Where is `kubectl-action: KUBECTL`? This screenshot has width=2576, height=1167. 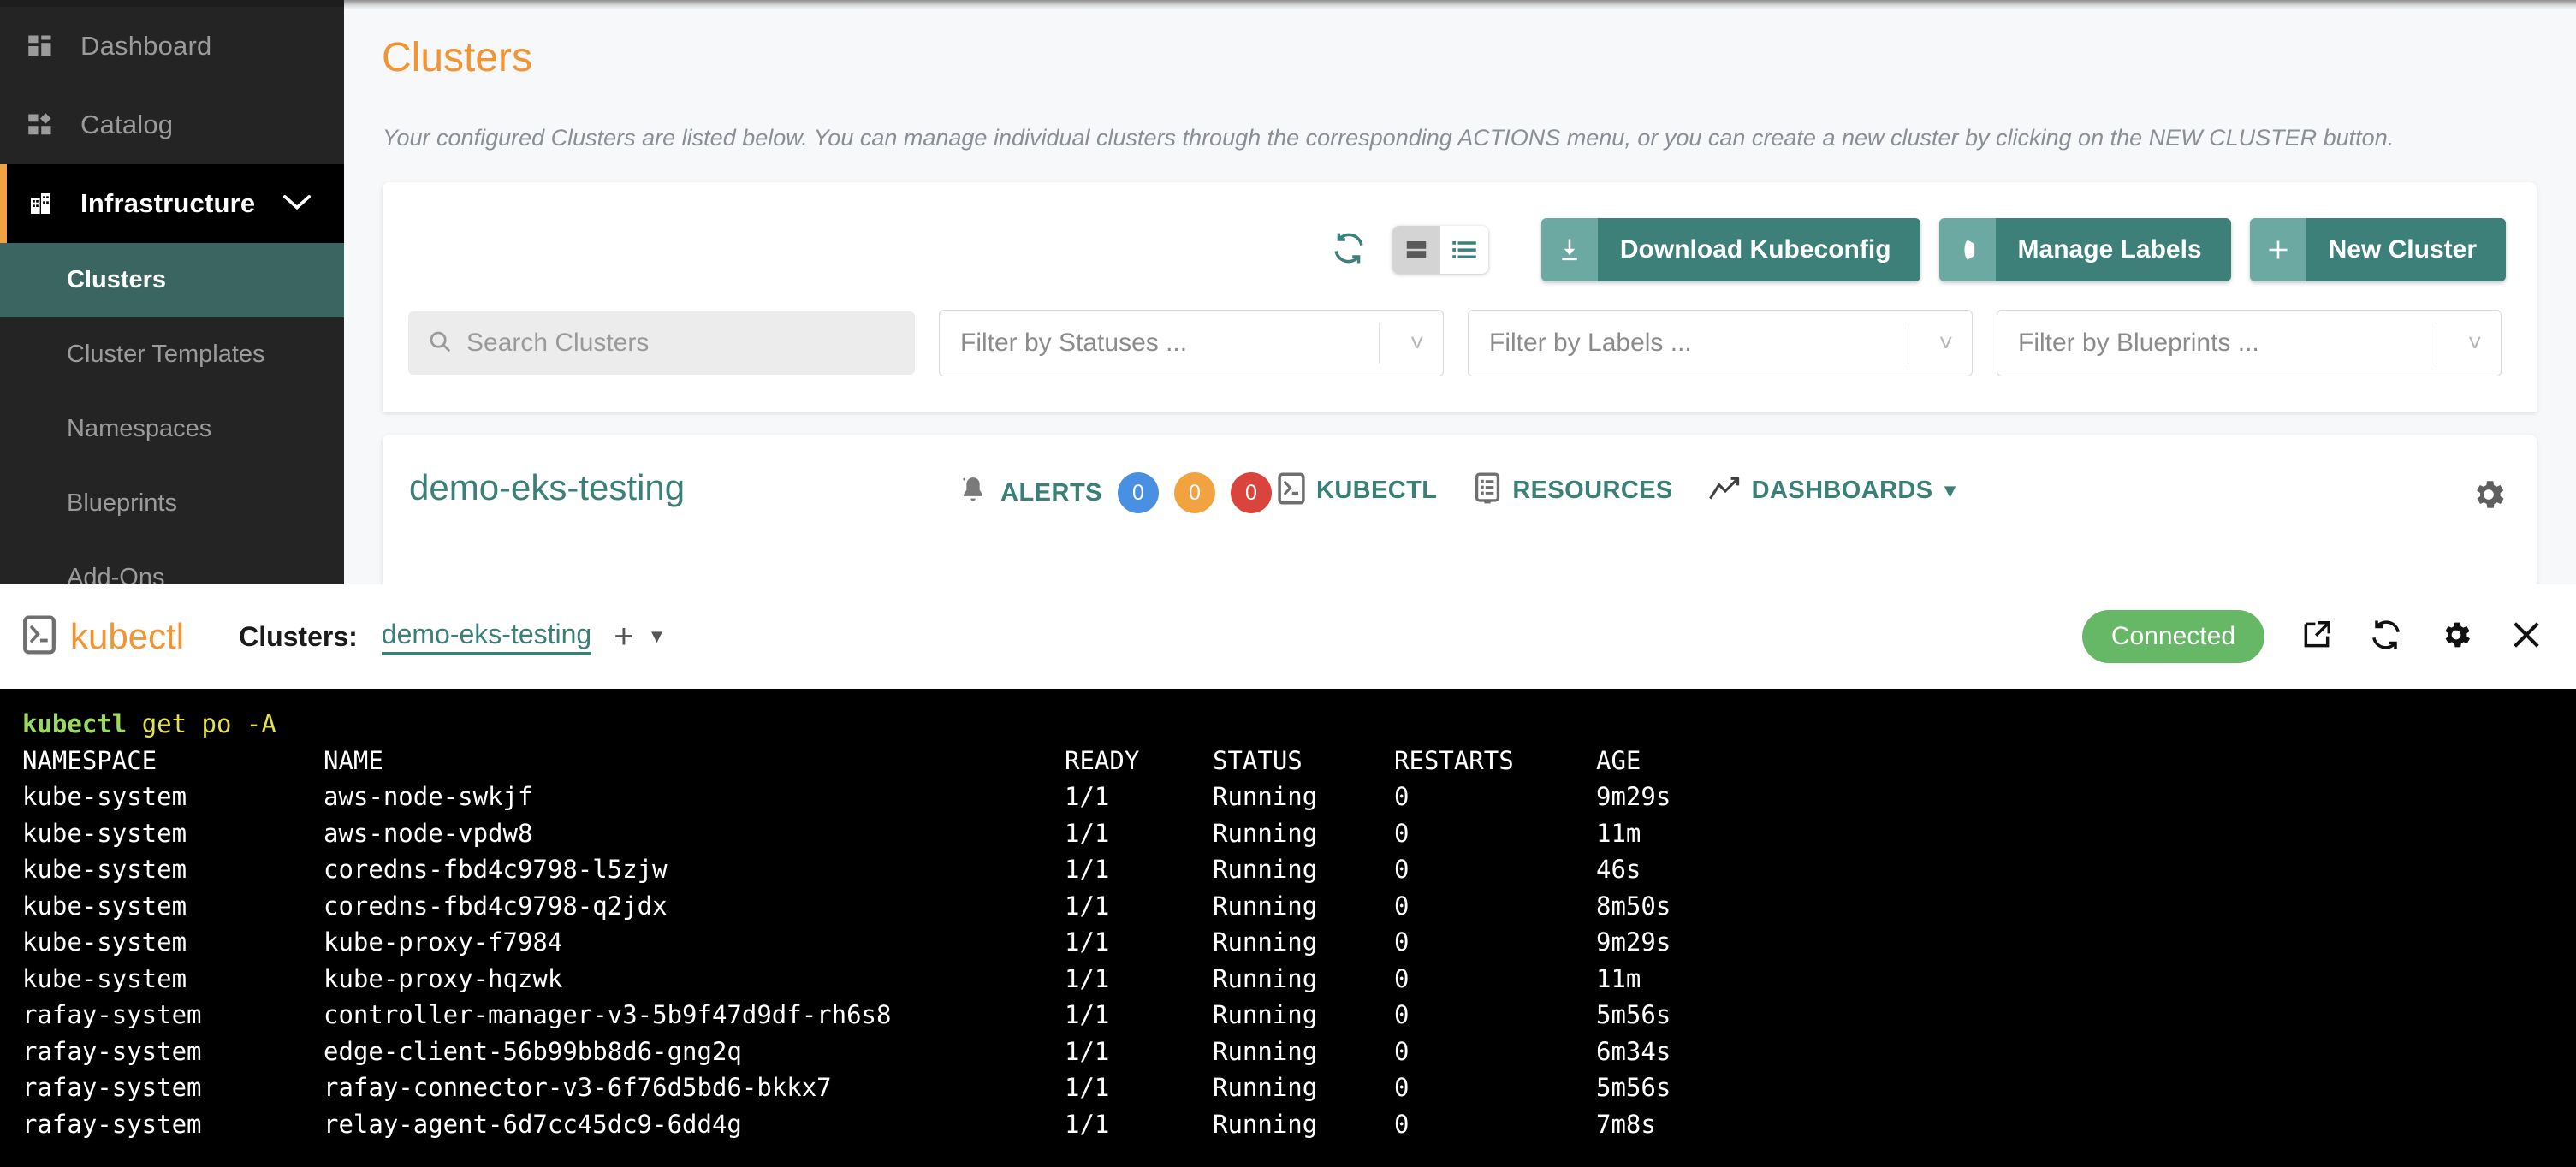 kubectl-action: KUBECTL is located at coordinates (1357, 491).